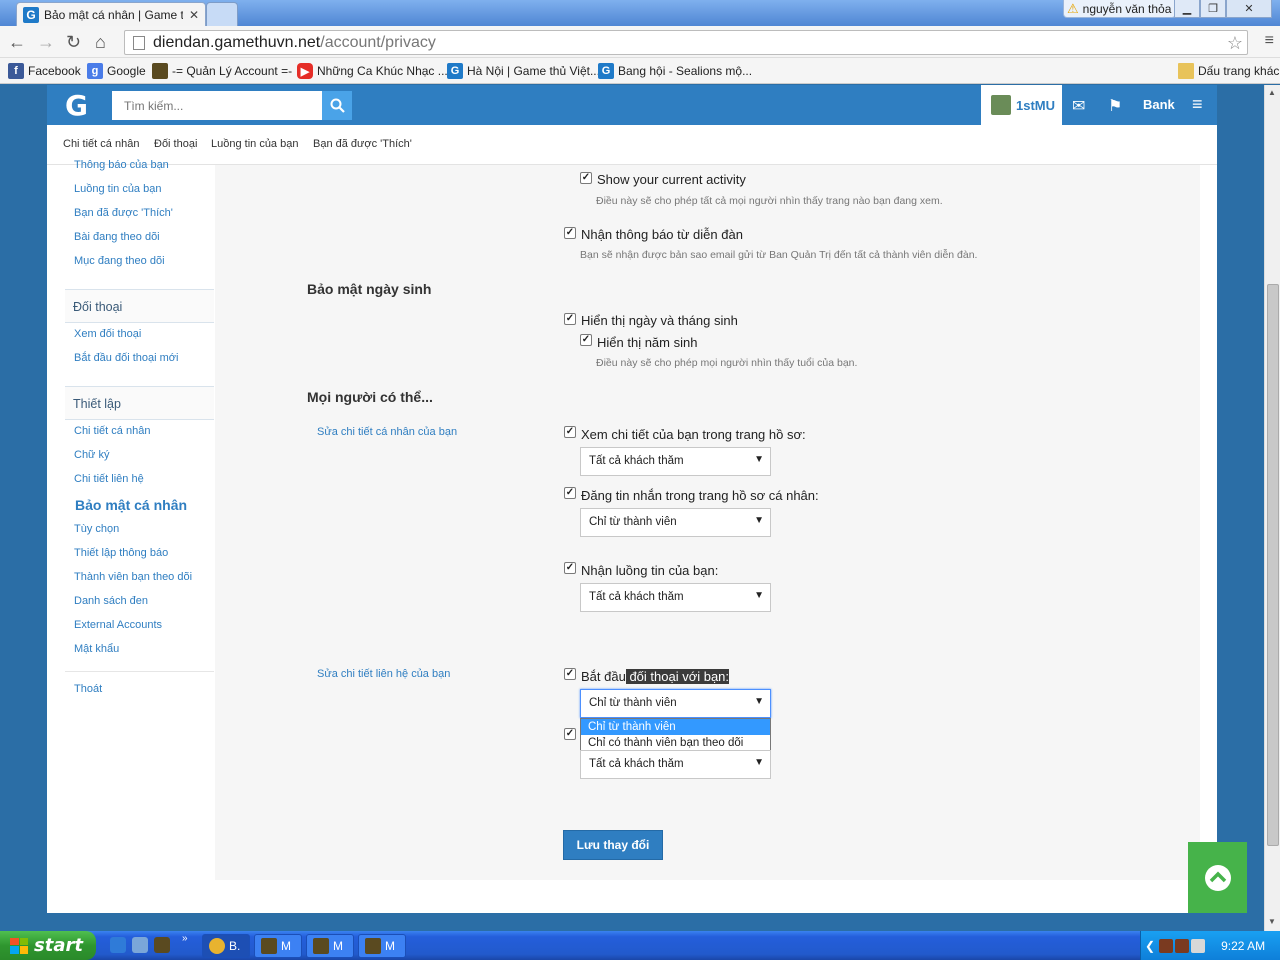  I want to click on page-icon, so click(139, 42).